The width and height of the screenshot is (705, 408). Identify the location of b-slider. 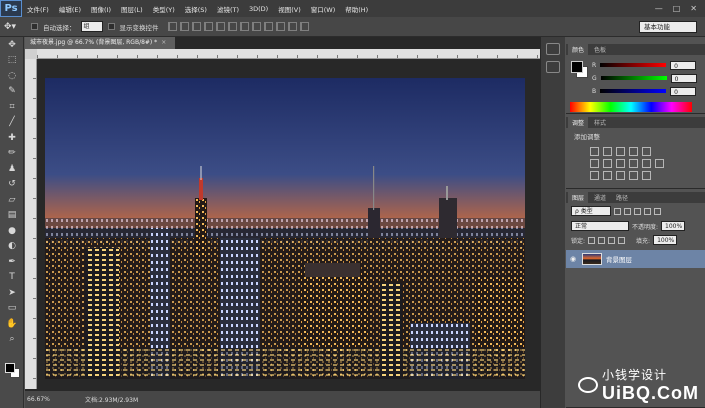
(633, 91).